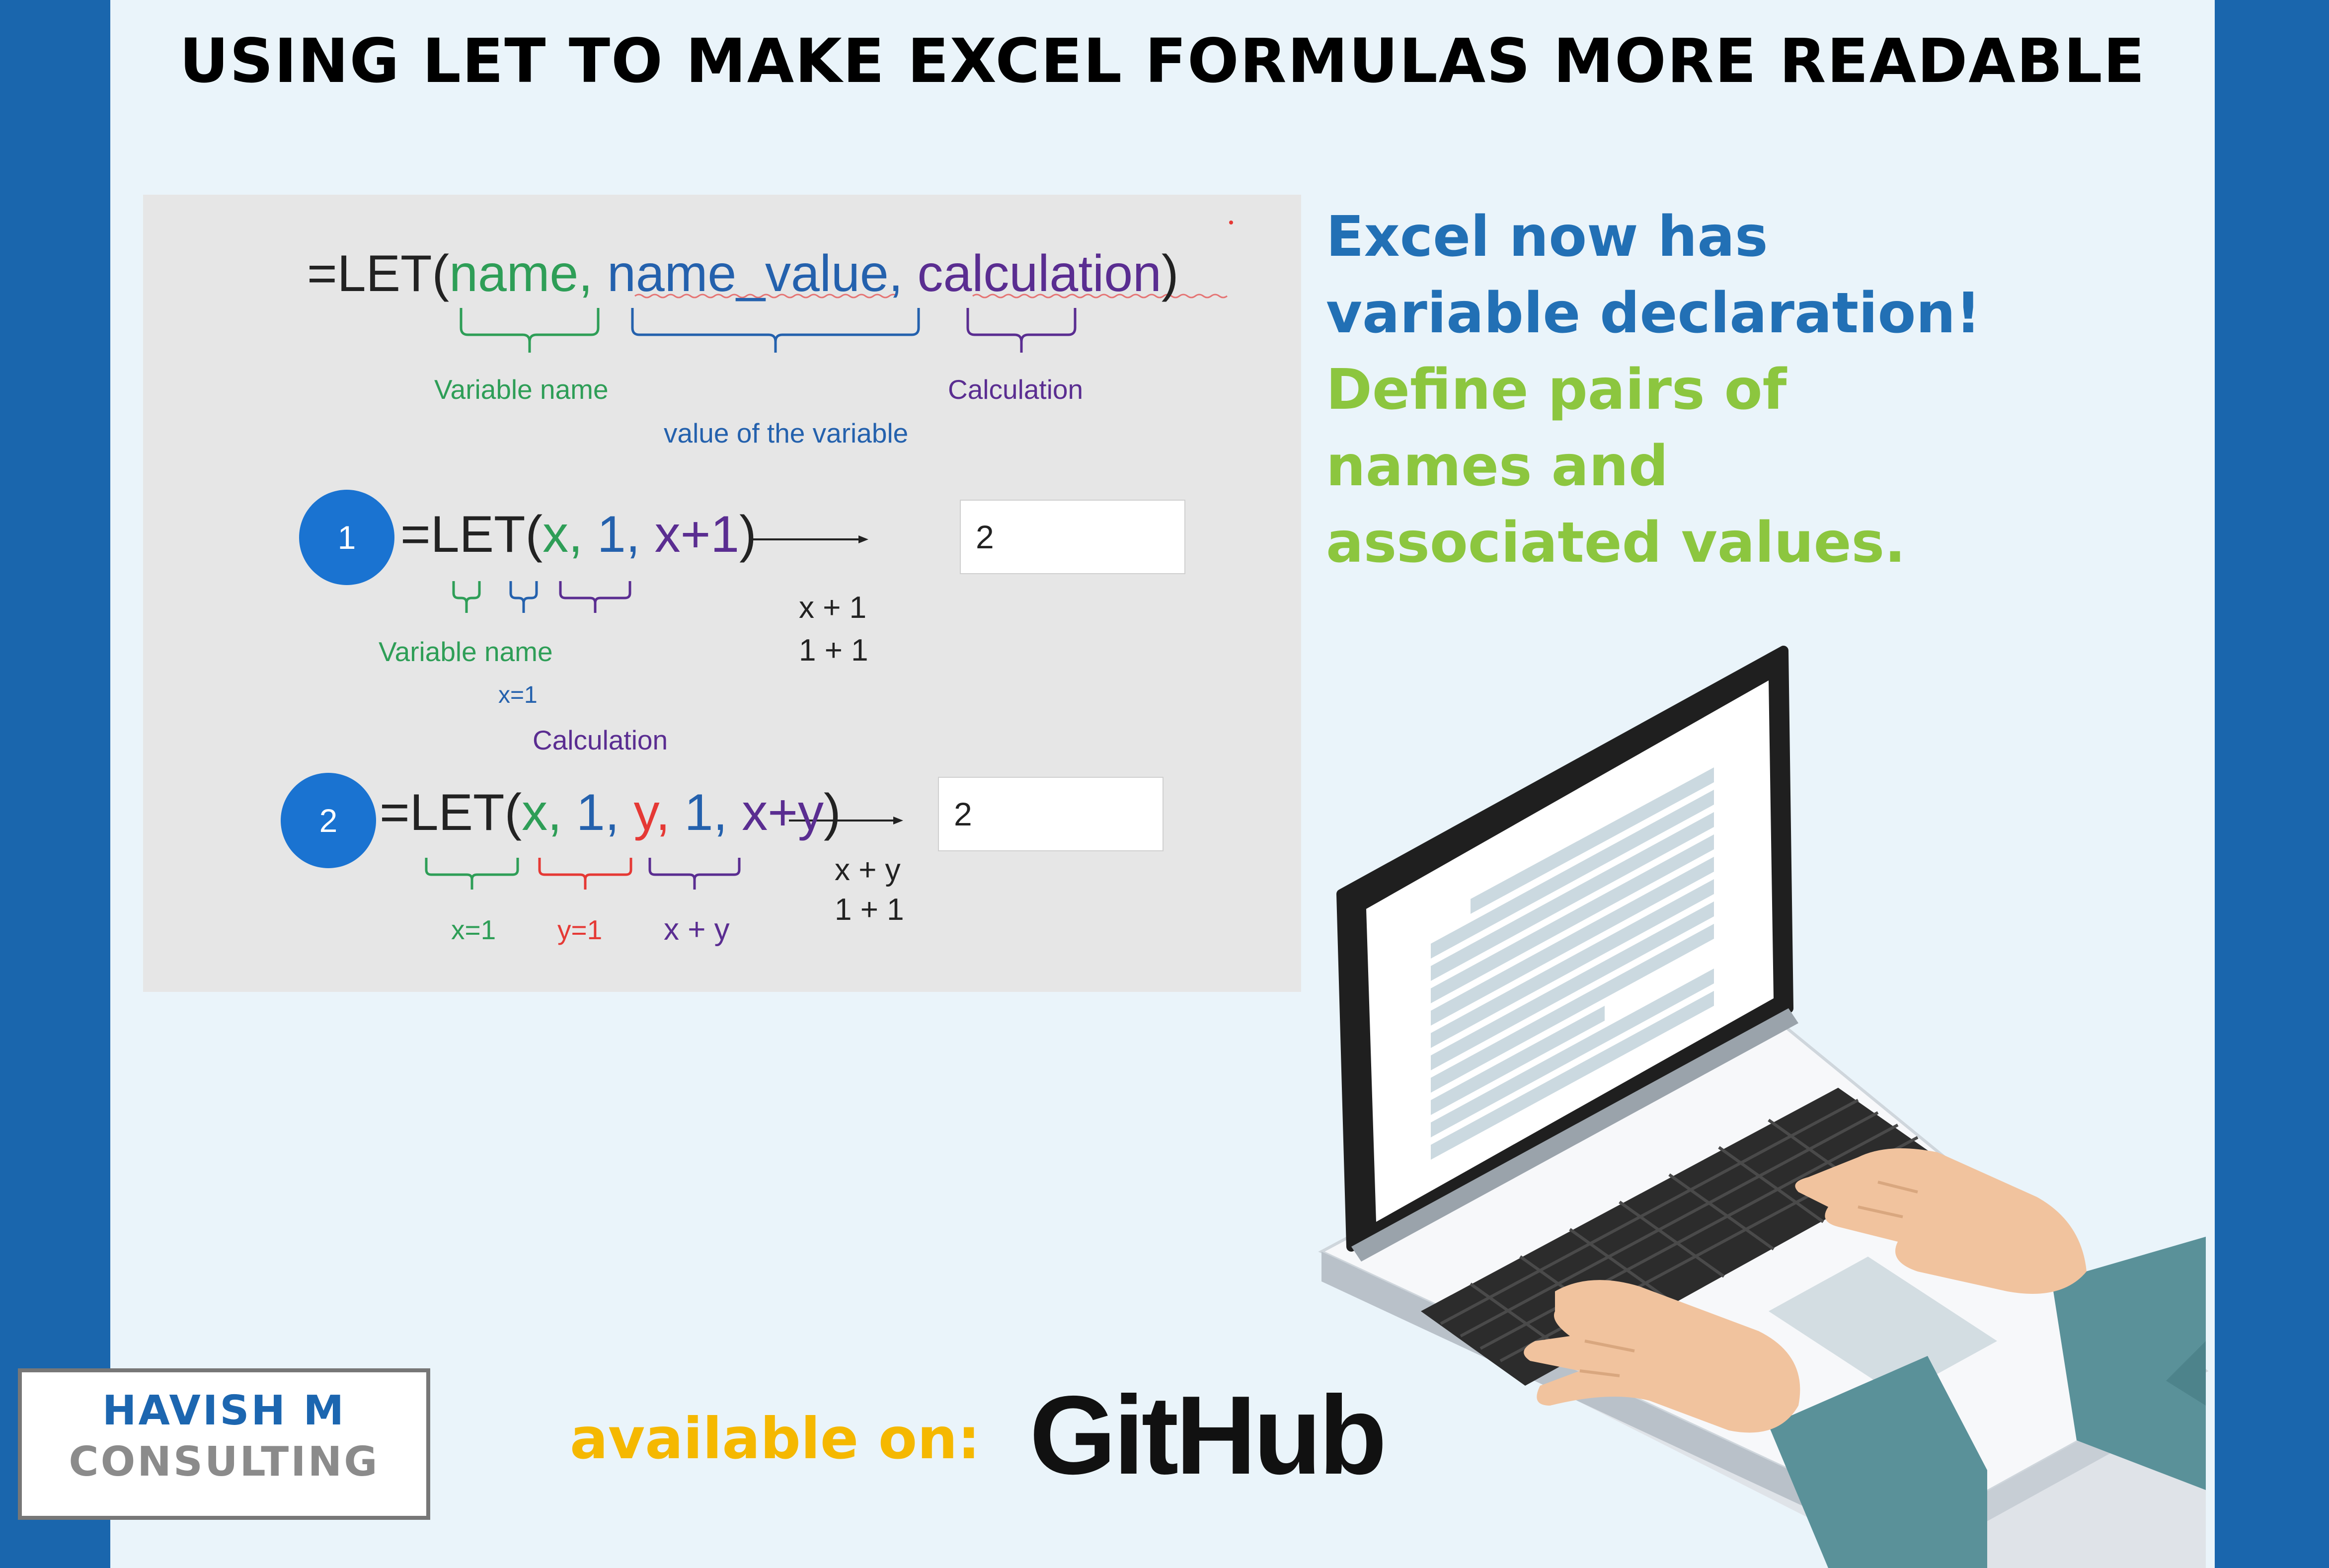 The height and width of the screenshot is (1568, 2329). Describe the element at coordinates (224, 1462) in the screenshot. I see `logo-line-2: CONSULTING` at that location.